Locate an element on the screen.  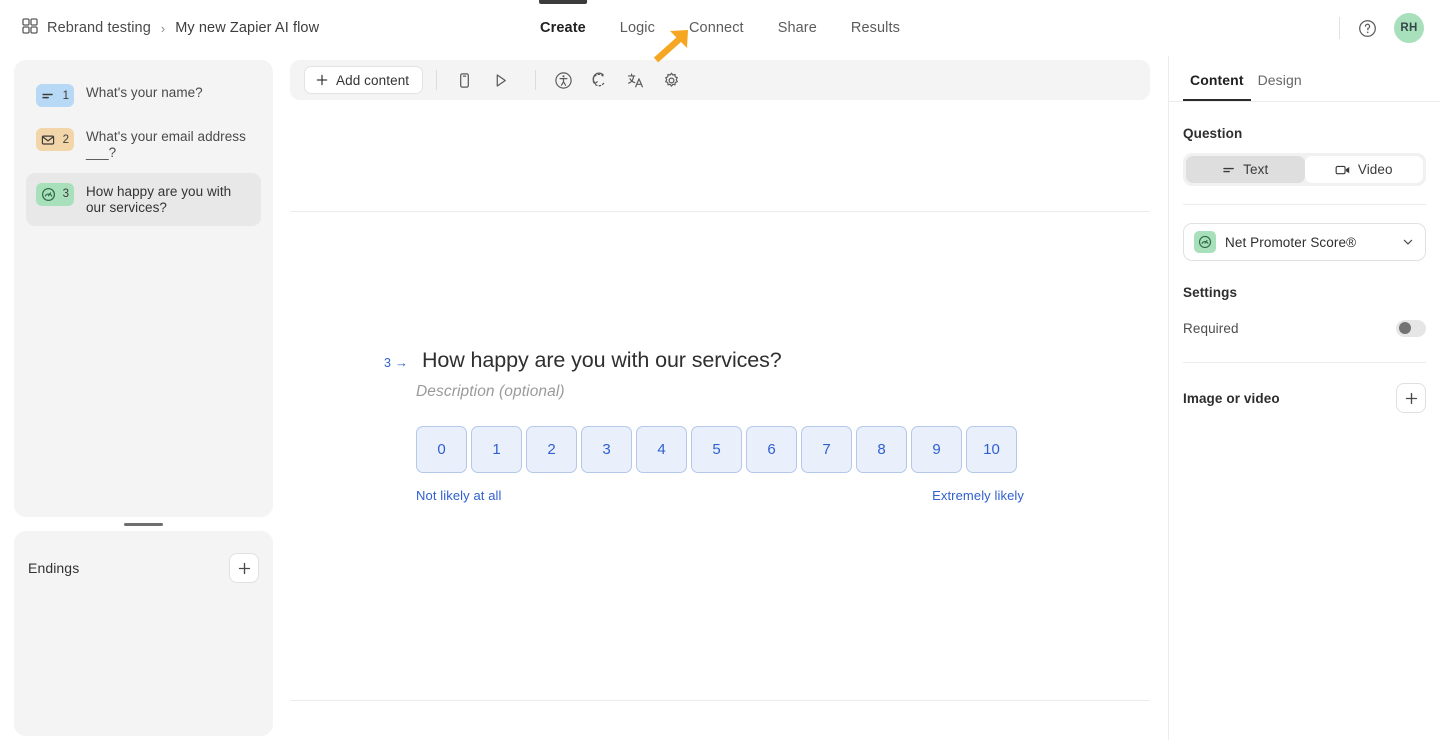
add-image-or-video-button is located at coordinates (1411, 398).